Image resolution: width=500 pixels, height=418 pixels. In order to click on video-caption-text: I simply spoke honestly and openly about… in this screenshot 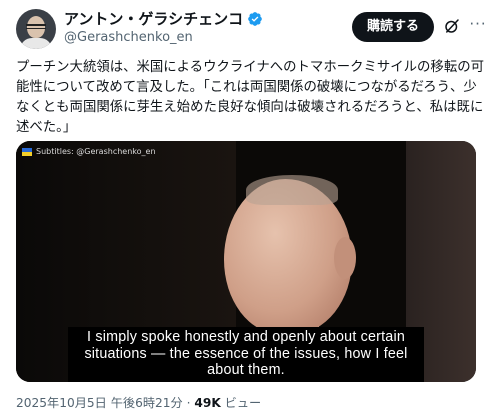, I will do `click(246, 353)`.